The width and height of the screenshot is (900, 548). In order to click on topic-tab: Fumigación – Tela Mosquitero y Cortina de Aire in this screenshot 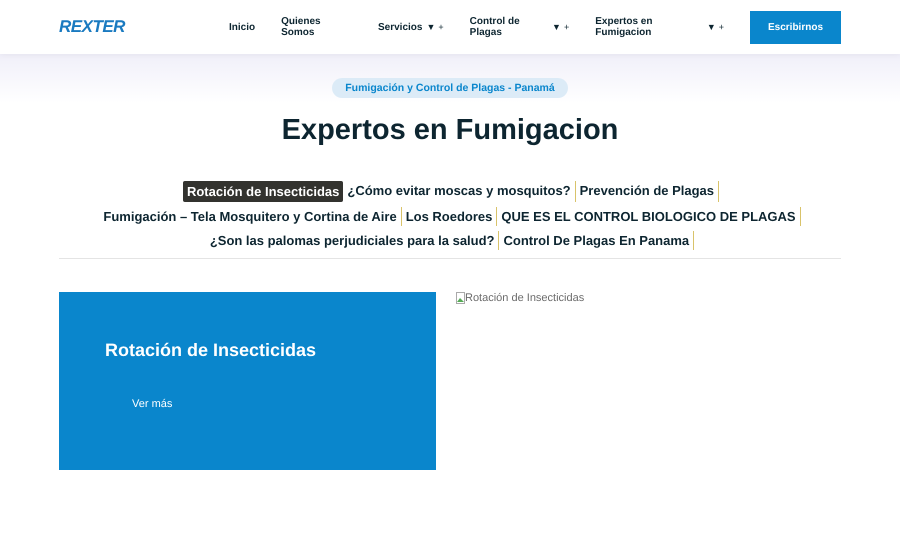, I will do `click(251, 216)`.